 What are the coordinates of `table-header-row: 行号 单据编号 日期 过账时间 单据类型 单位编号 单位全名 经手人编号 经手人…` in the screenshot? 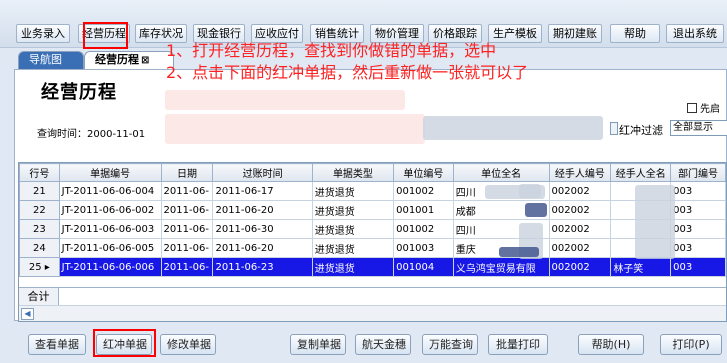 It's located at (372, 172).